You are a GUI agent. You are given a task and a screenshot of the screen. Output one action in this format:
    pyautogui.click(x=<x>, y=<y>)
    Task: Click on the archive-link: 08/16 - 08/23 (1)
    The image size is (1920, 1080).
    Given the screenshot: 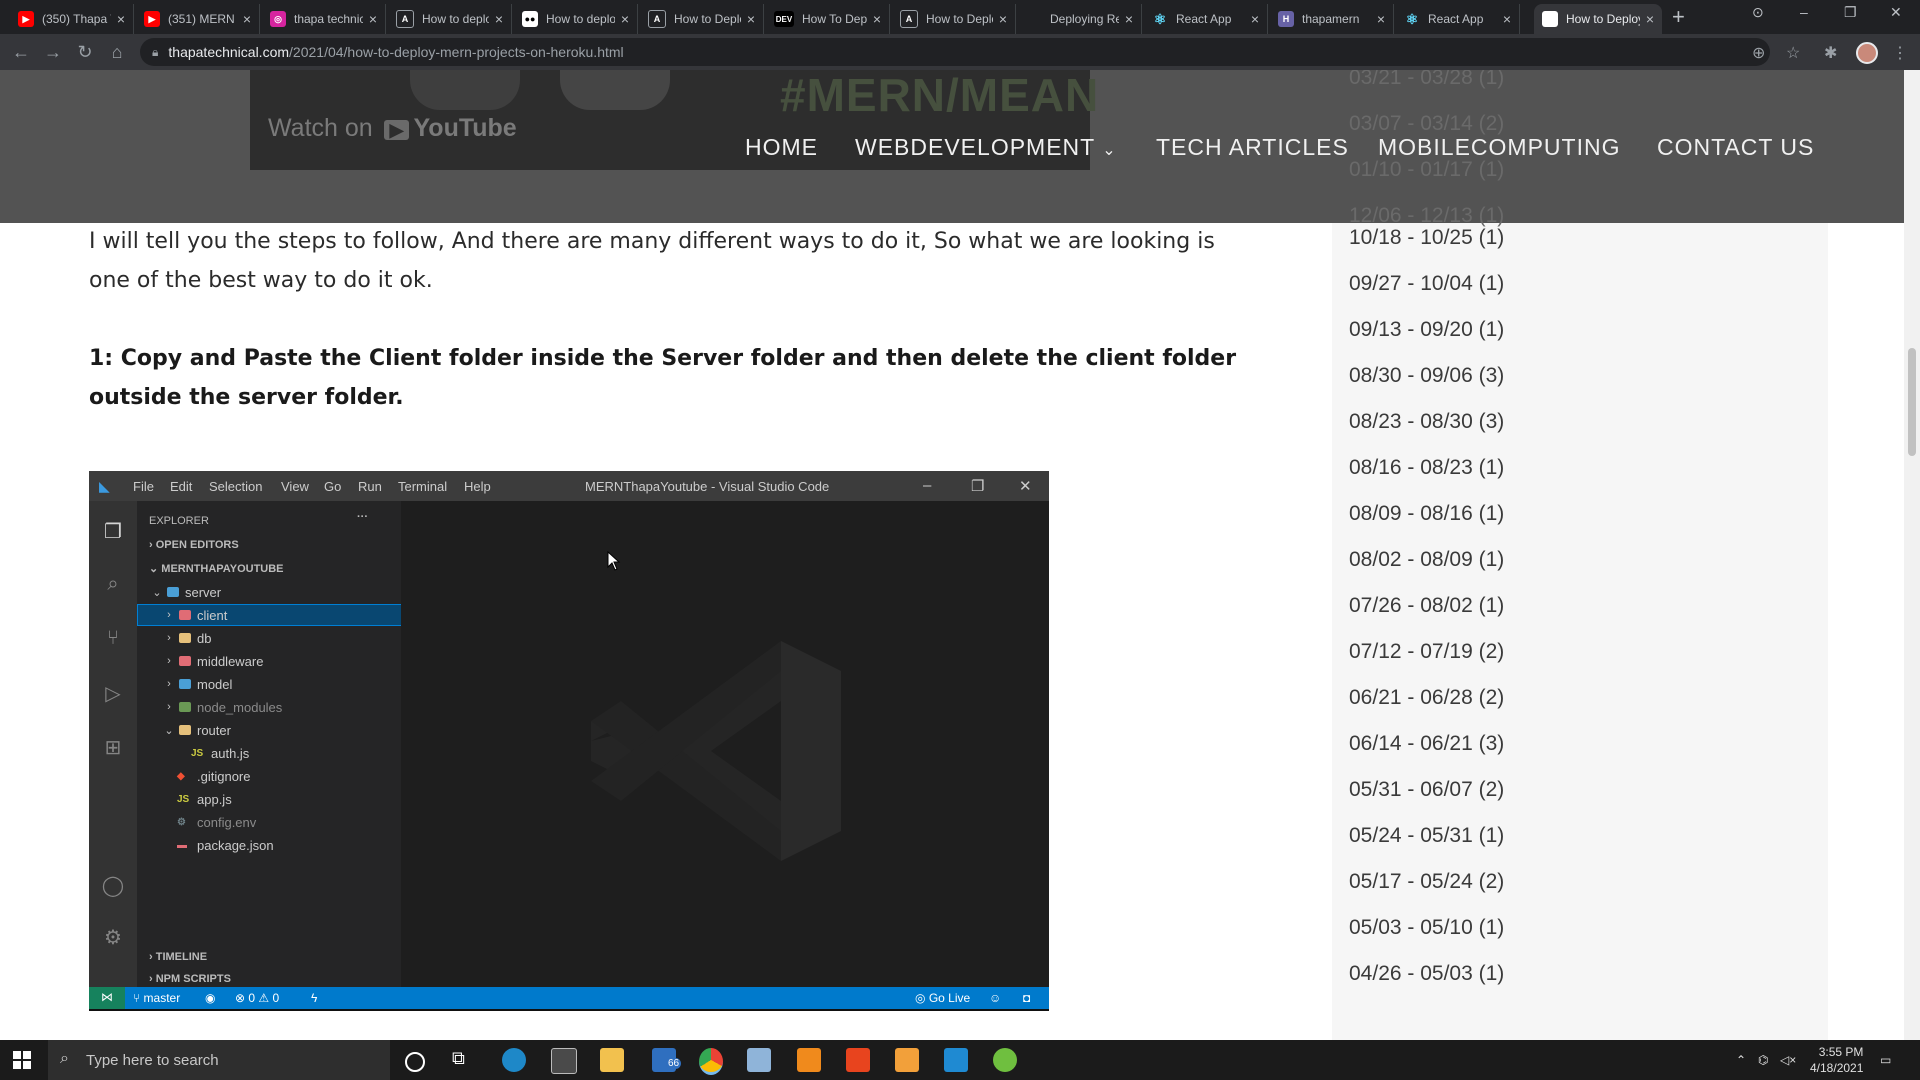 What is the action you would take?
    pyautogui.click(x=1426, y=468)
    